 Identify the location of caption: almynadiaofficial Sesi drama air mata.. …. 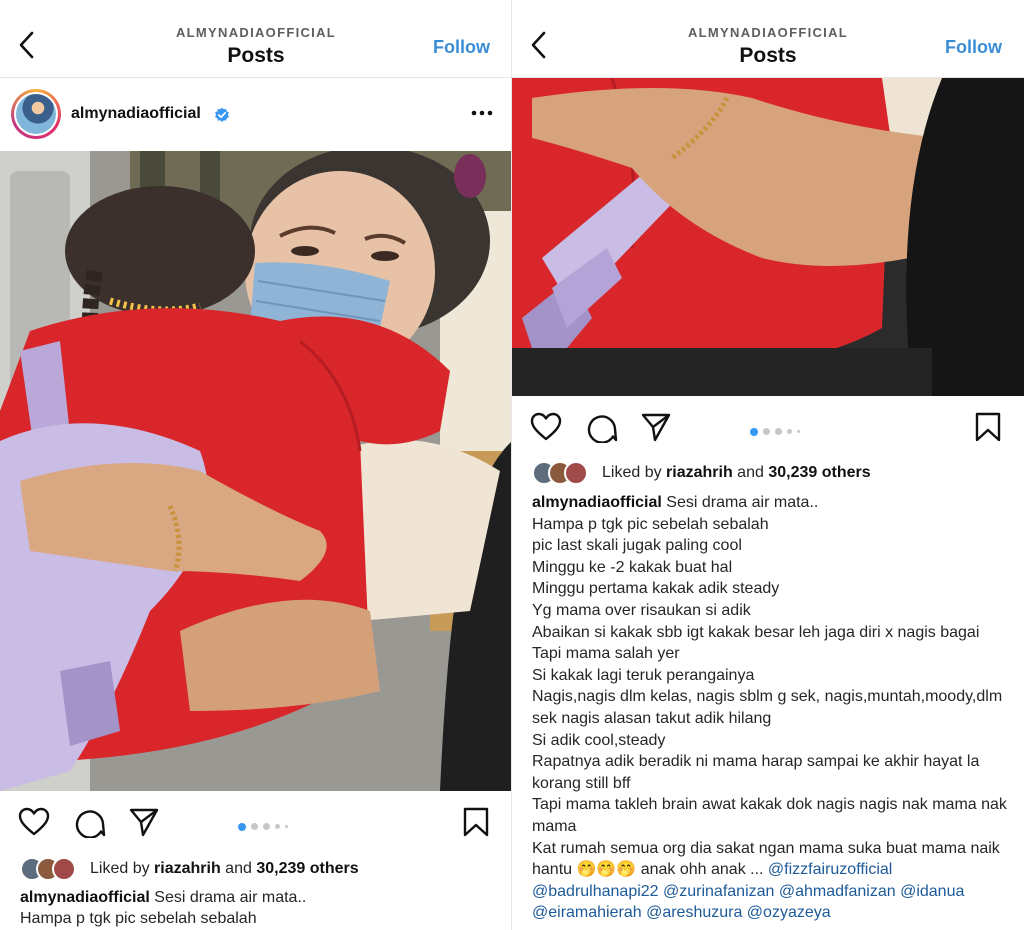
(163, 908).